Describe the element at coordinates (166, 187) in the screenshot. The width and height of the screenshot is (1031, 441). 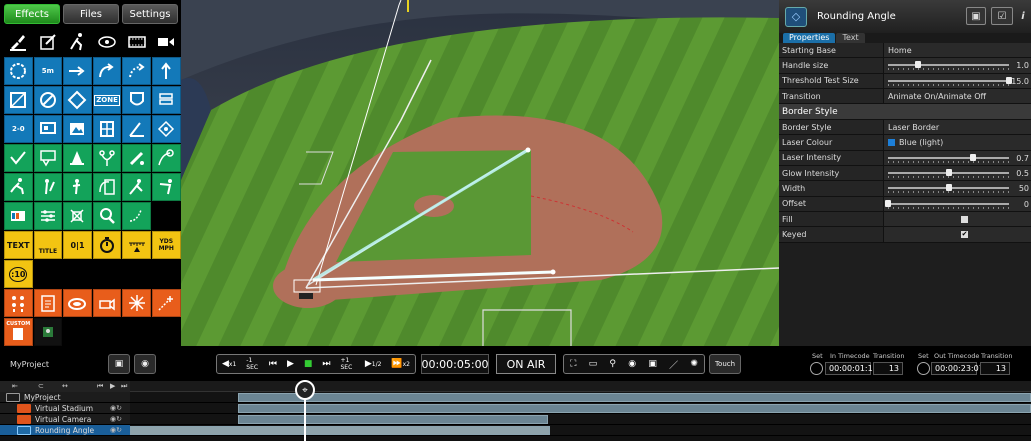
I see `catch-icon` at that location.